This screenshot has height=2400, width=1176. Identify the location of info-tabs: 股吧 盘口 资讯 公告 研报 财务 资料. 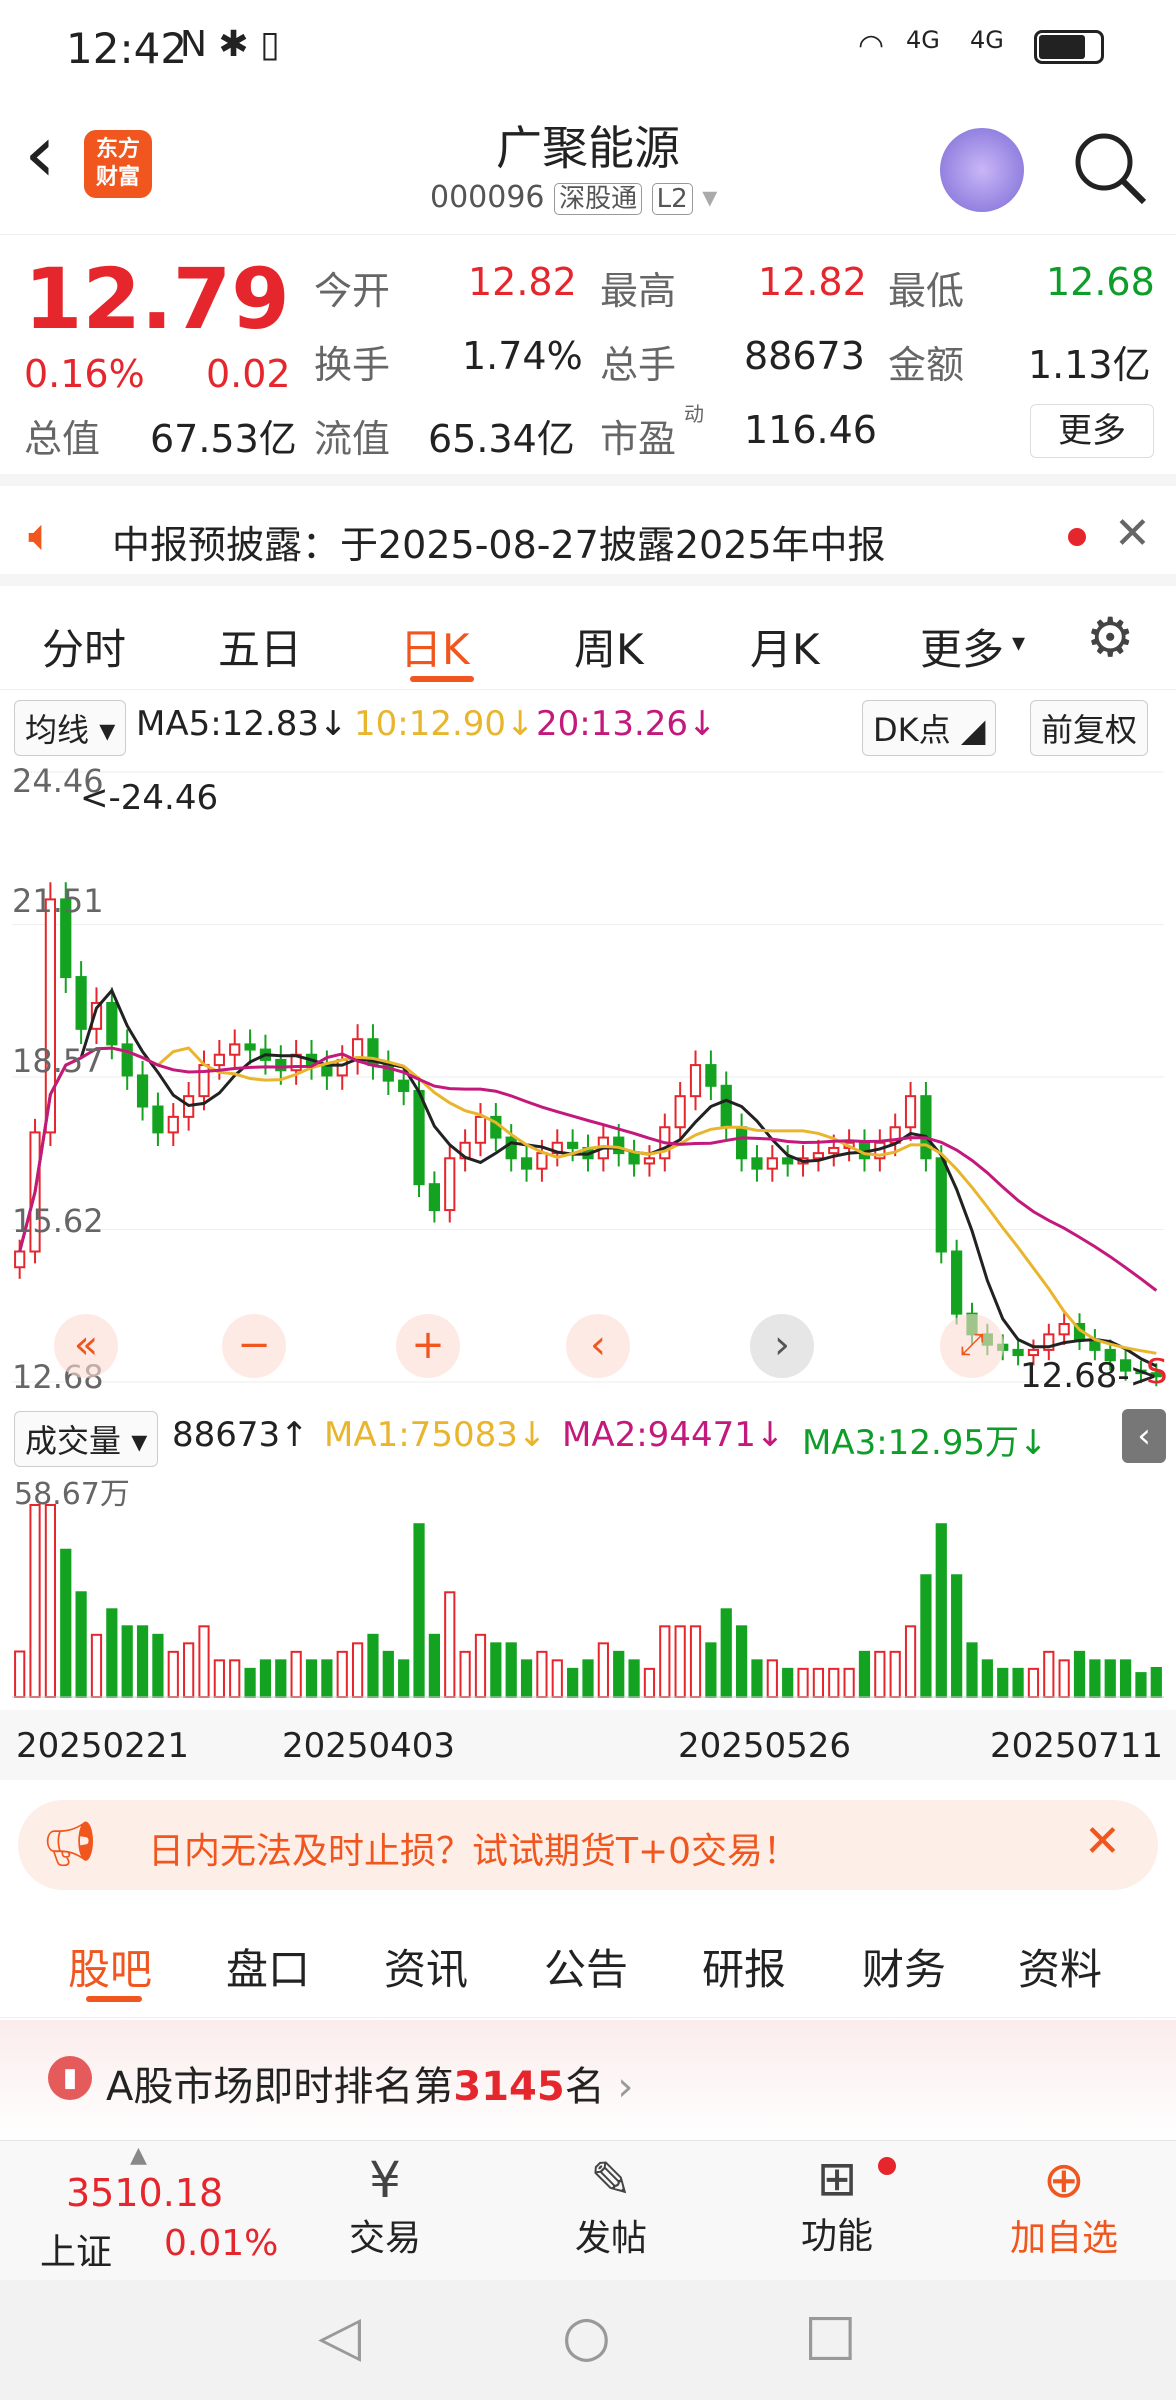
(588, 1963).